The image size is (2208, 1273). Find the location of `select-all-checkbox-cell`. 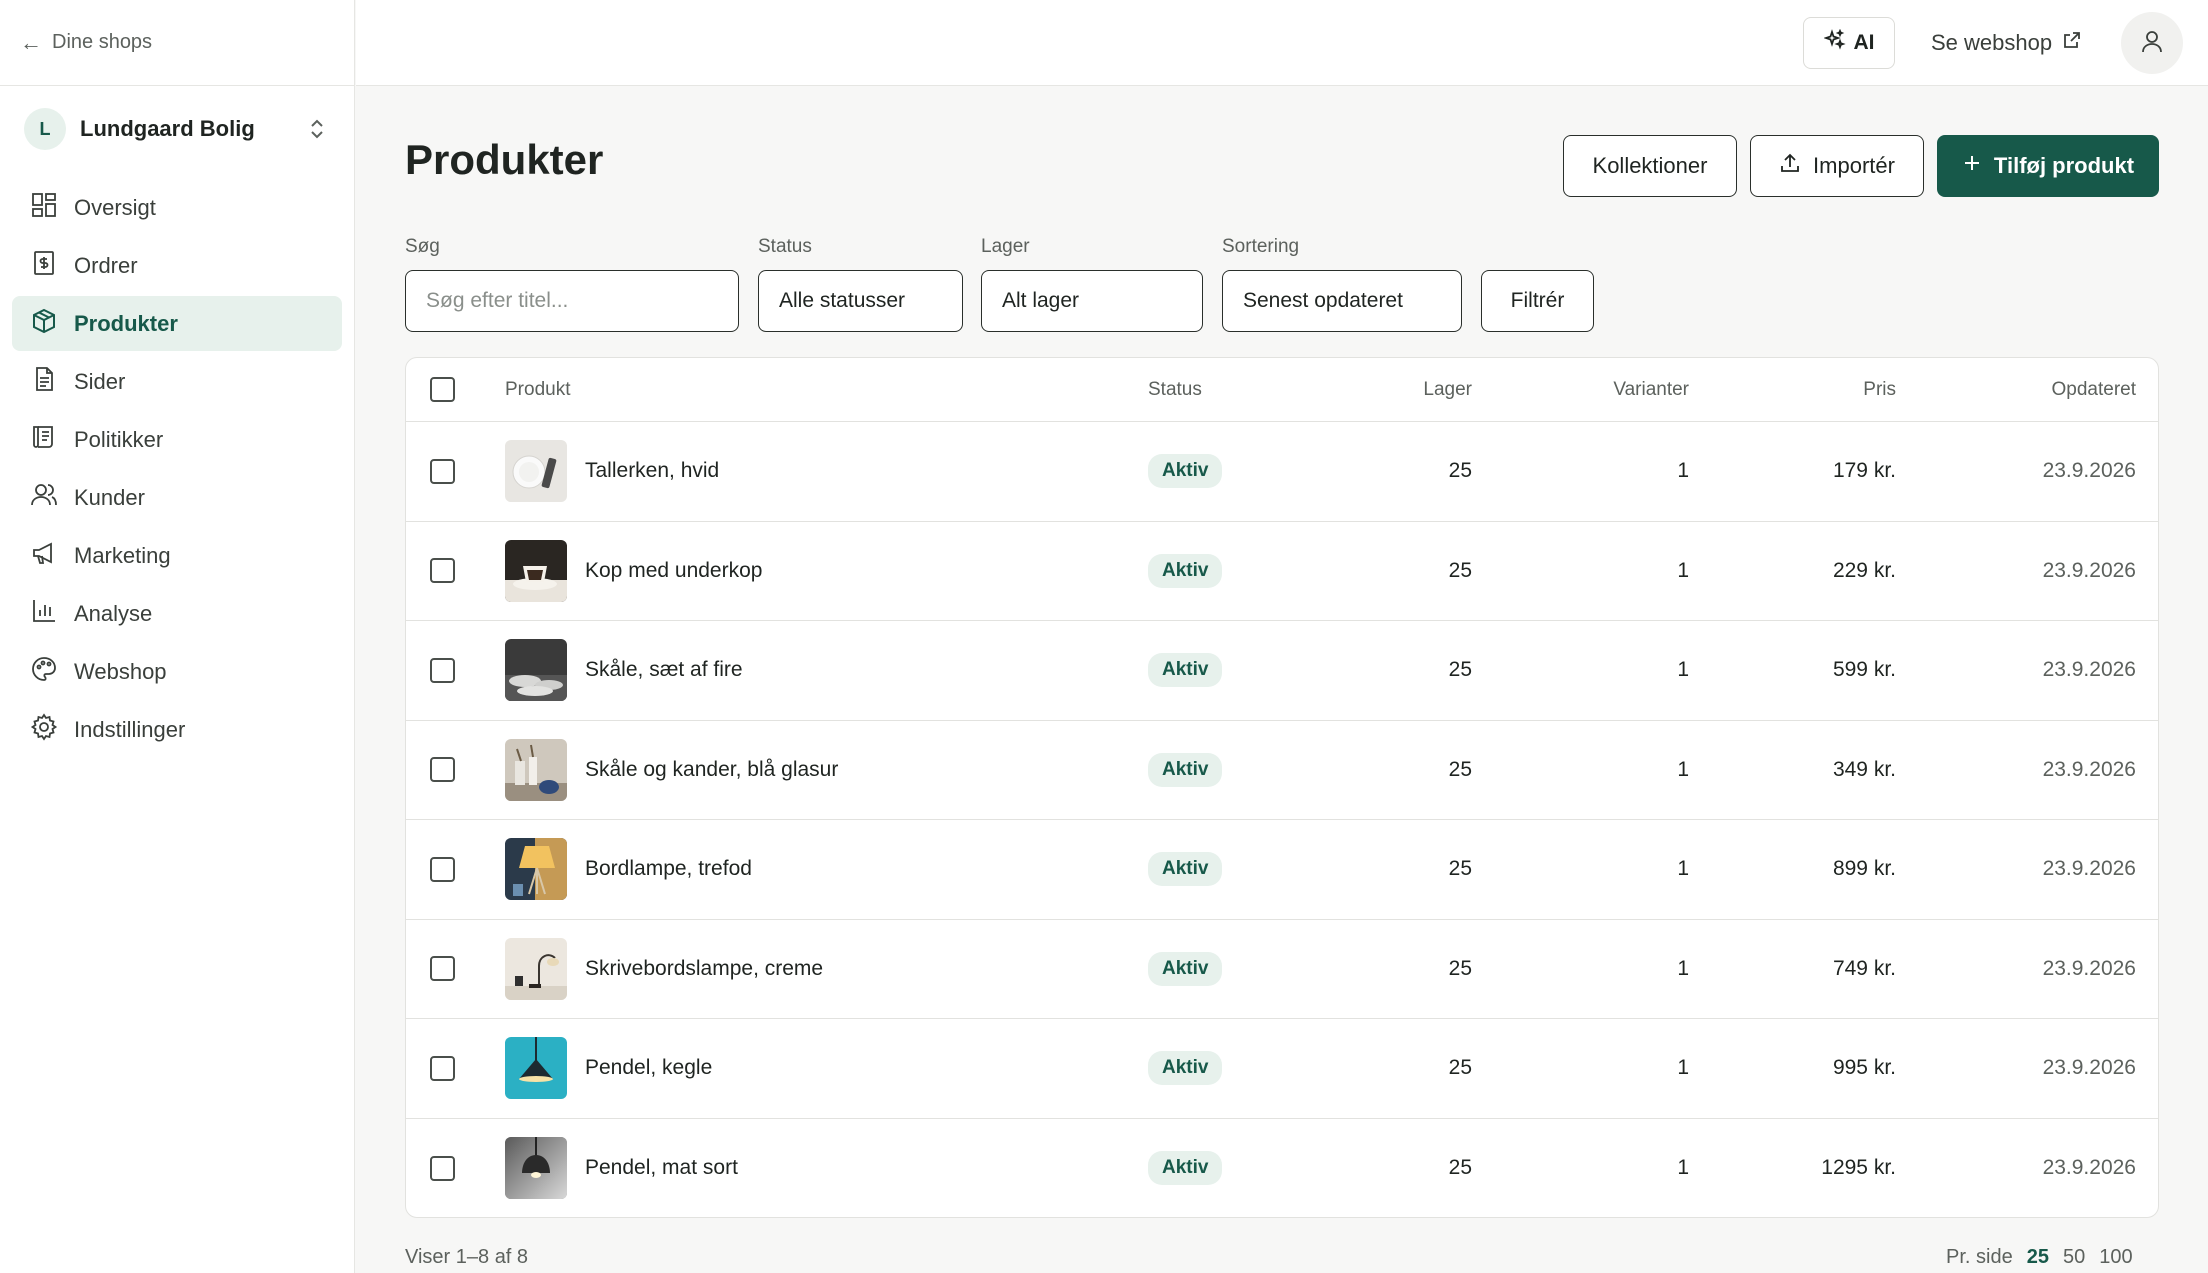

select-all-checkbox-cell is located at coordinates (442, 389).